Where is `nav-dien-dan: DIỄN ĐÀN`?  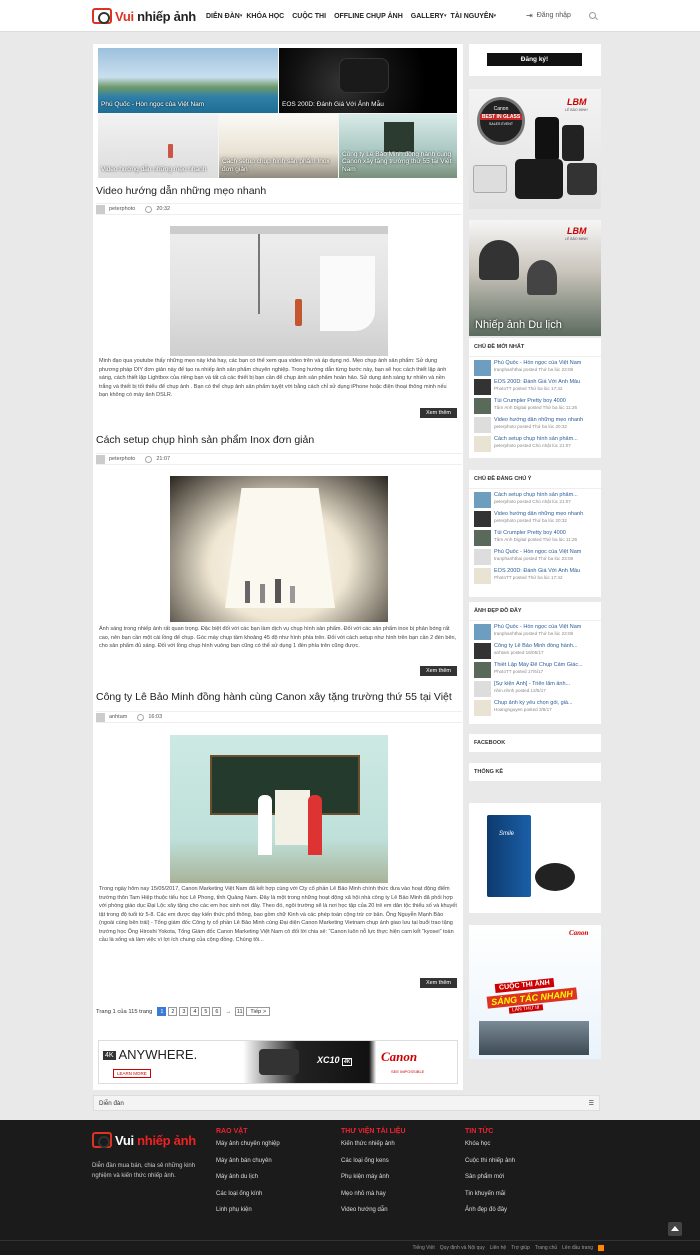
nav-dien-dan: DIỄN ĐÀN is located at coordinates (223, 16).